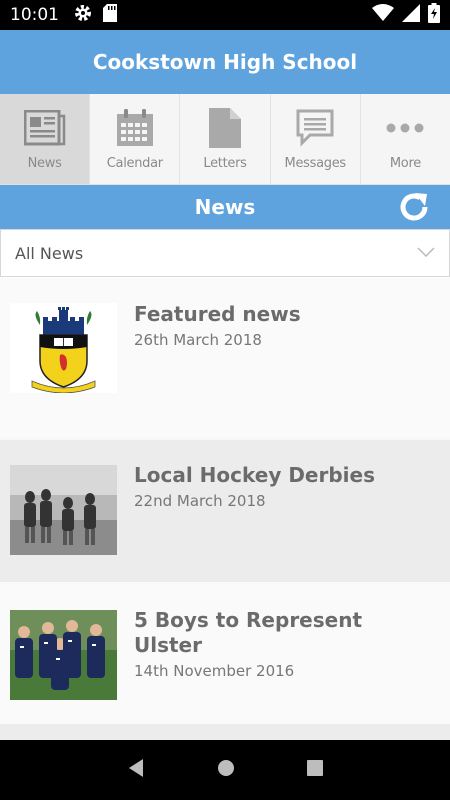 The image size is (450, 800). I want to click on calendar-icon, so click(135, 128).